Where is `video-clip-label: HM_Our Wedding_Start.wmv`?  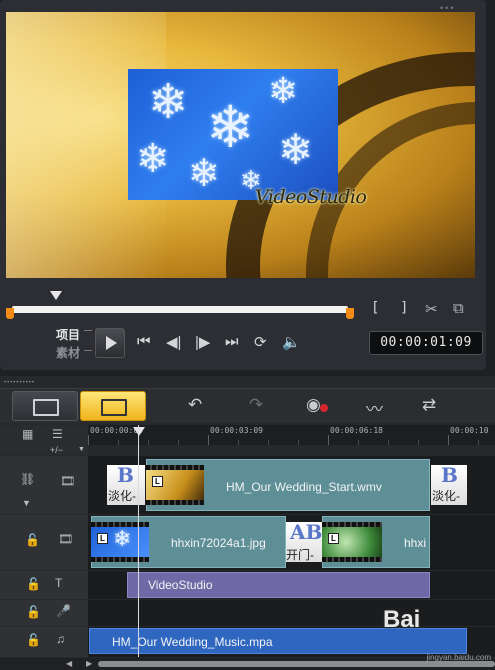 video-clip-label: HM_Our Wedding_Start.wmv is located at coordinates (304, 487).